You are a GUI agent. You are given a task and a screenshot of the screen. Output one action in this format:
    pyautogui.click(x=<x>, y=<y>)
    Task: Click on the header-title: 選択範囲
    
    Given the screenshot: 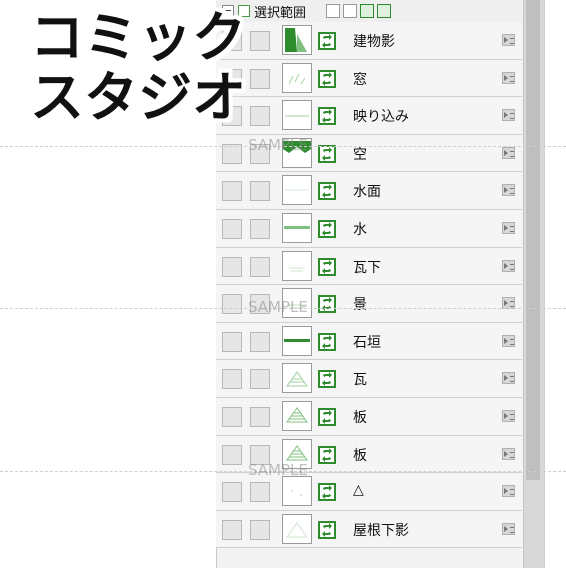 What is the action you would take?
    pyautogui.click(x=280, y=13)
    